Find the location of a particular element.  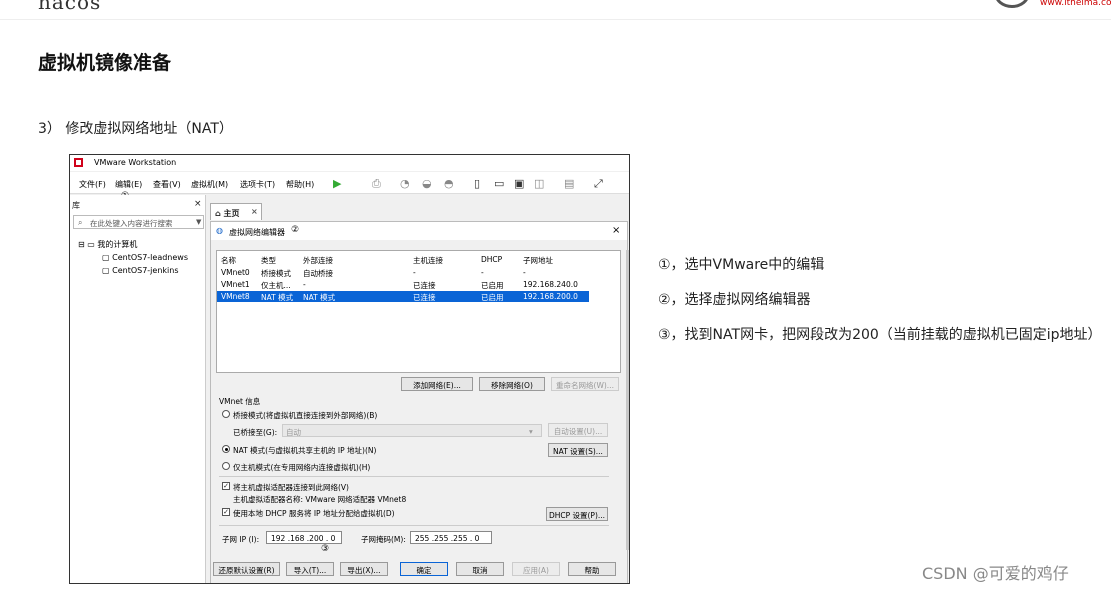

view-options-icon: ⤢ is located at coordinates (598, 184).